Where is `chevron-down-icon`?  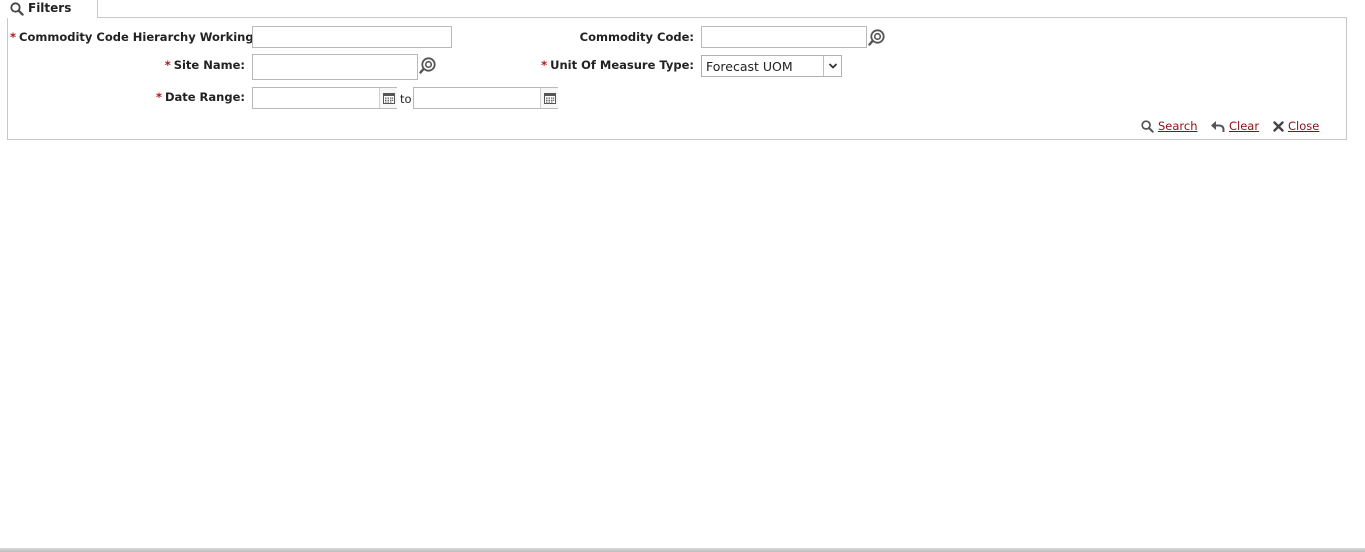 chevron-down-icon is located at coordinates (832, 66).